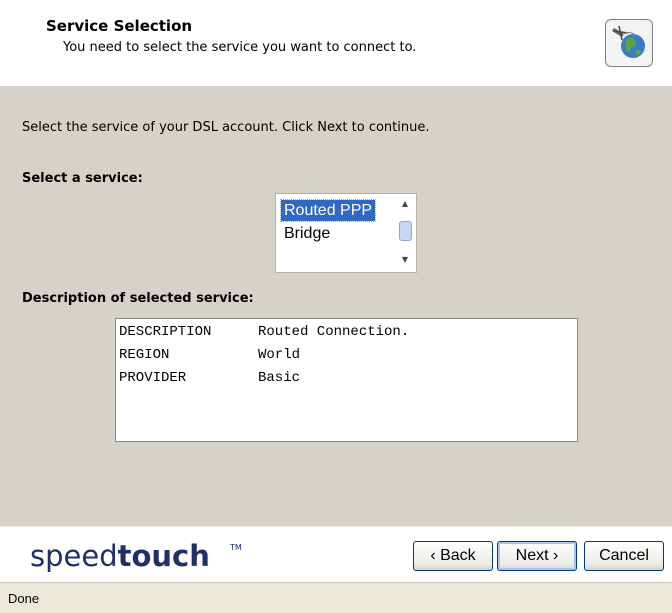 The width and height of the screenshot is (672, 613). Describe the element at coordinates (163, 556) in the screenshot. I see `logo-bold: touch` at that location.